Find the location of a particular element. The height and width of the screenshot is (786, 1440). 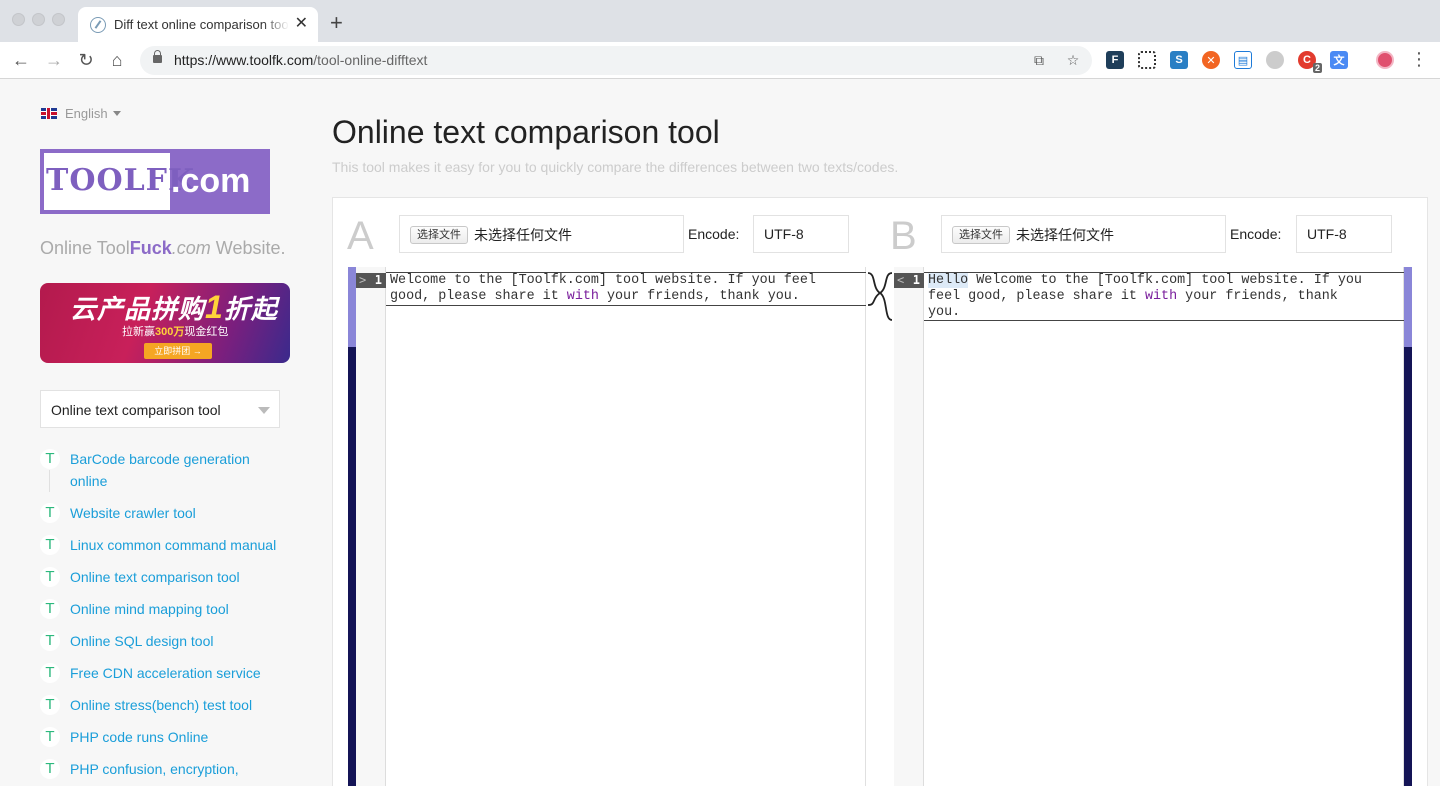

browser-tab: Diff text online comparison tool ✕ is located at coordinates (198, 24).